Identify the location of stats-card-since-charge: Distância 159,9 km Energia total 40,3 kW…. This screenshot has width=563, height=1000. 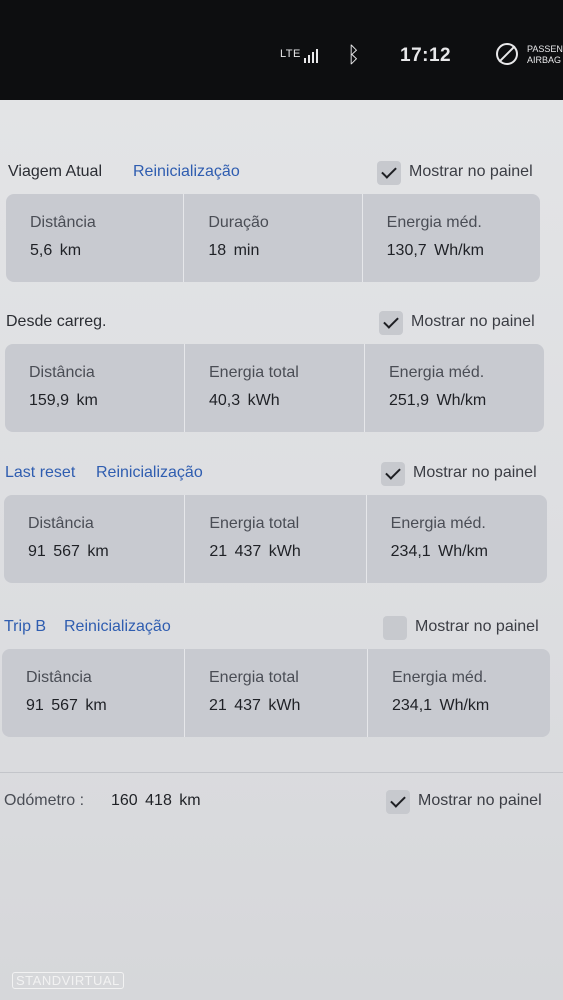
(274, 388).